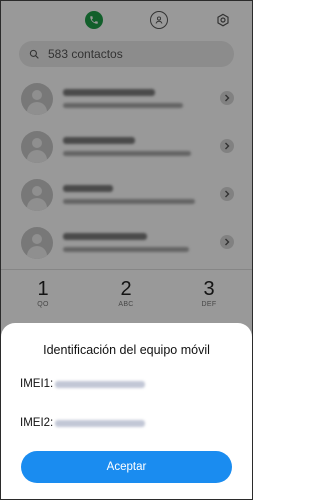 Image resolution: width=320 pixels, height=500 pixels. I want to click on accept-button: Aceptar, so click(126, 467).